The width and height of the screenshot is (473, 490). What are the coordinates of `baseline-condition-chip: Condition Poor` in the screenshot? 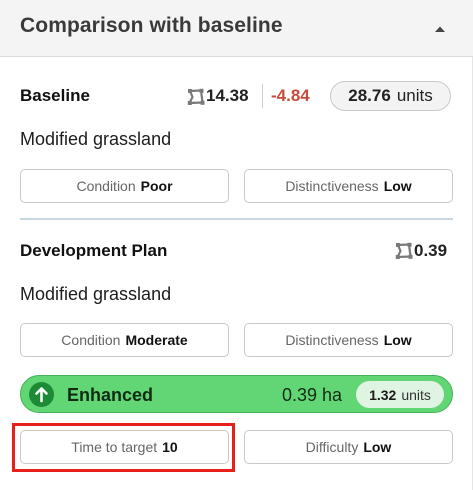 It's located at (124, 186).